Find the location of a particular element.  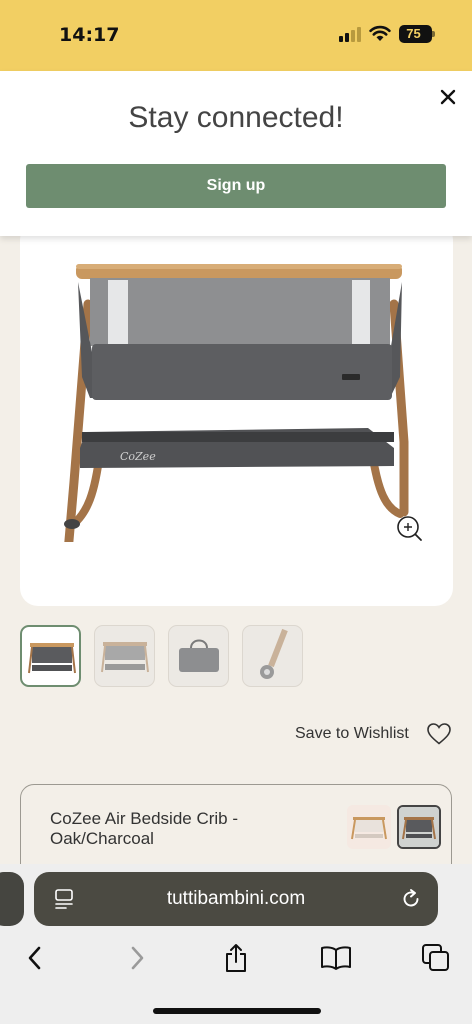

save-to-wishlist-button: Save to Wishlist is located at coordinates (371, 734).